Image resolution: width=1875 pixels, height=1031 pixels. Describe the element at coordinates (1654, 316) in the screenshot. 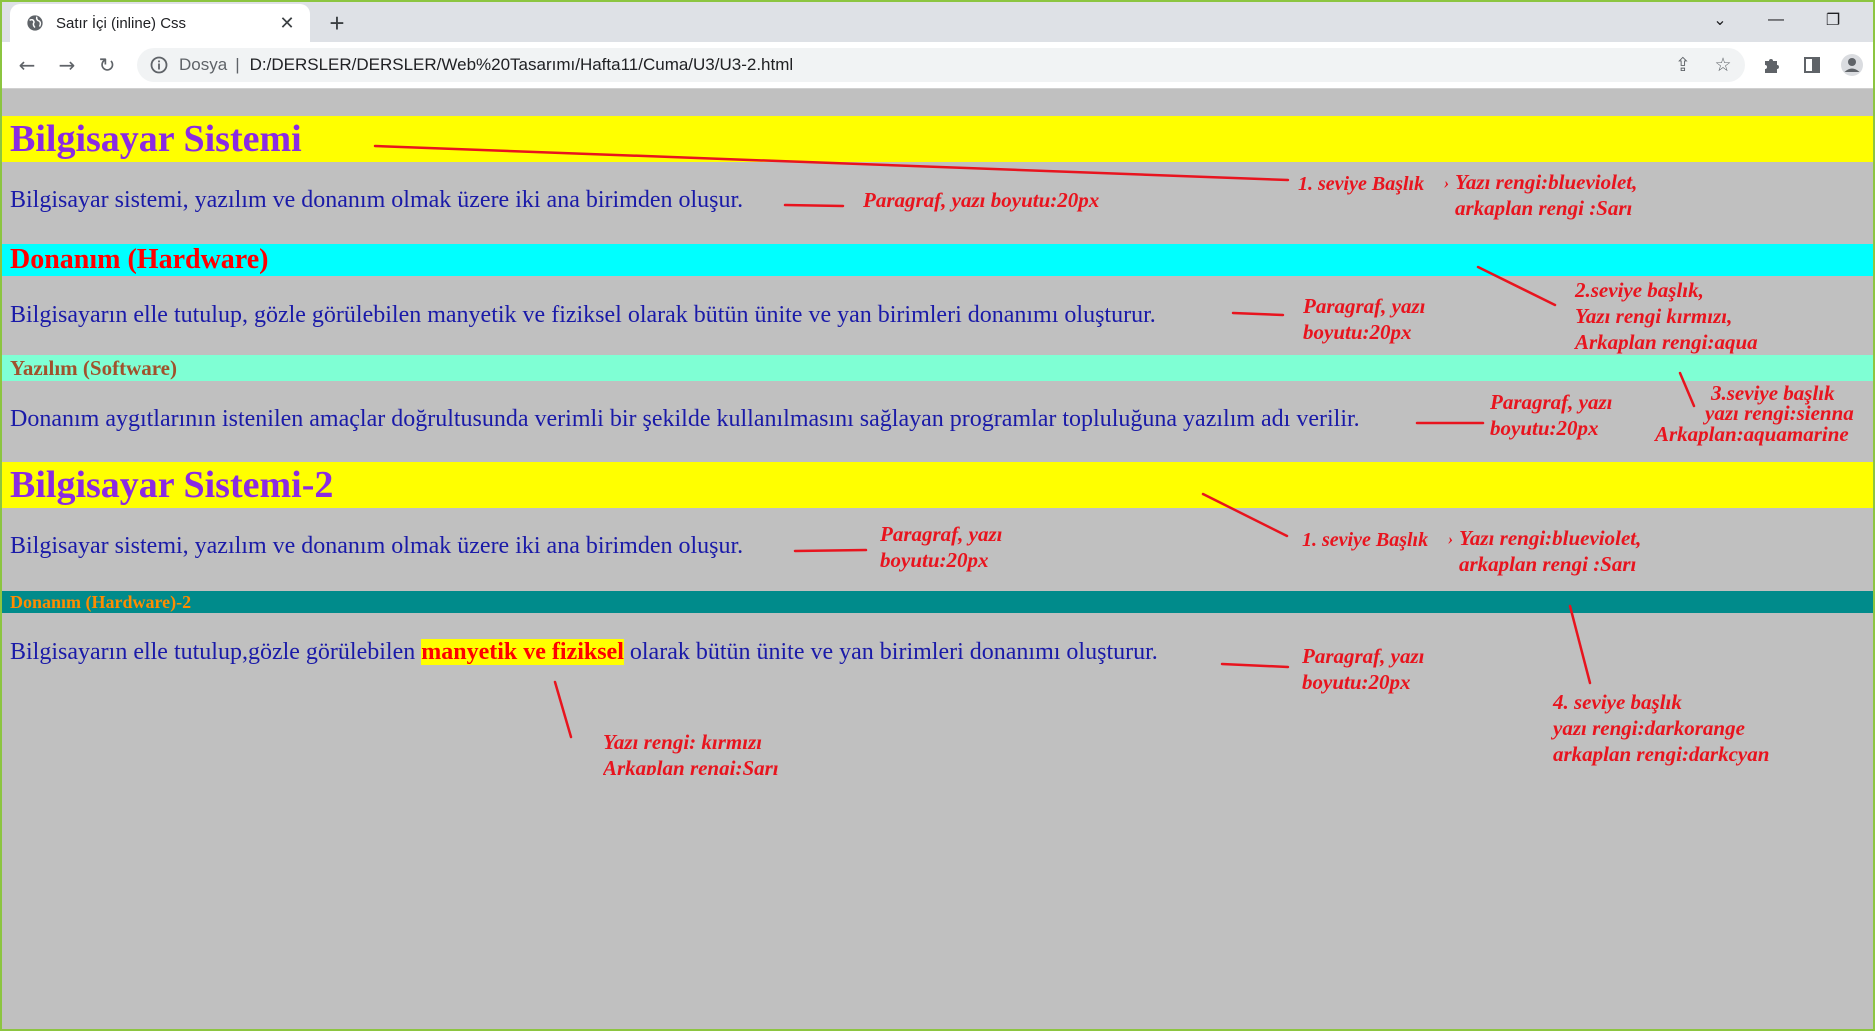

I see `note-h2-l2: Yazı rengi kırmızı,` at that location.